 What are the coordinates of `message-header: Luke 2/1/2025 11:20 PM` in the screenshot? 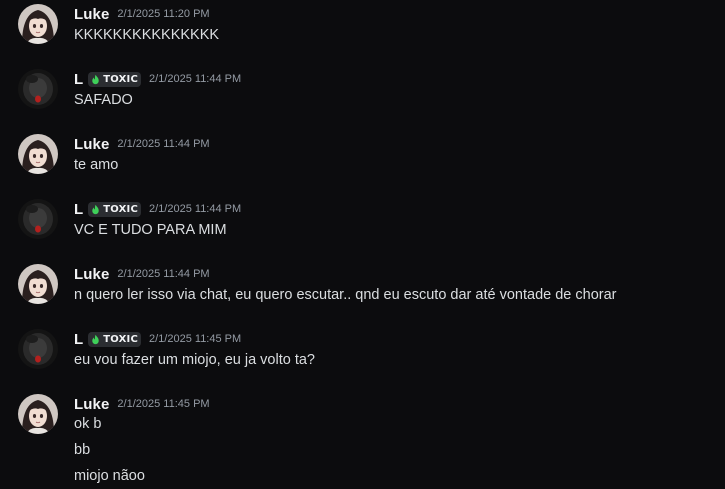 It's located at (142, 14).